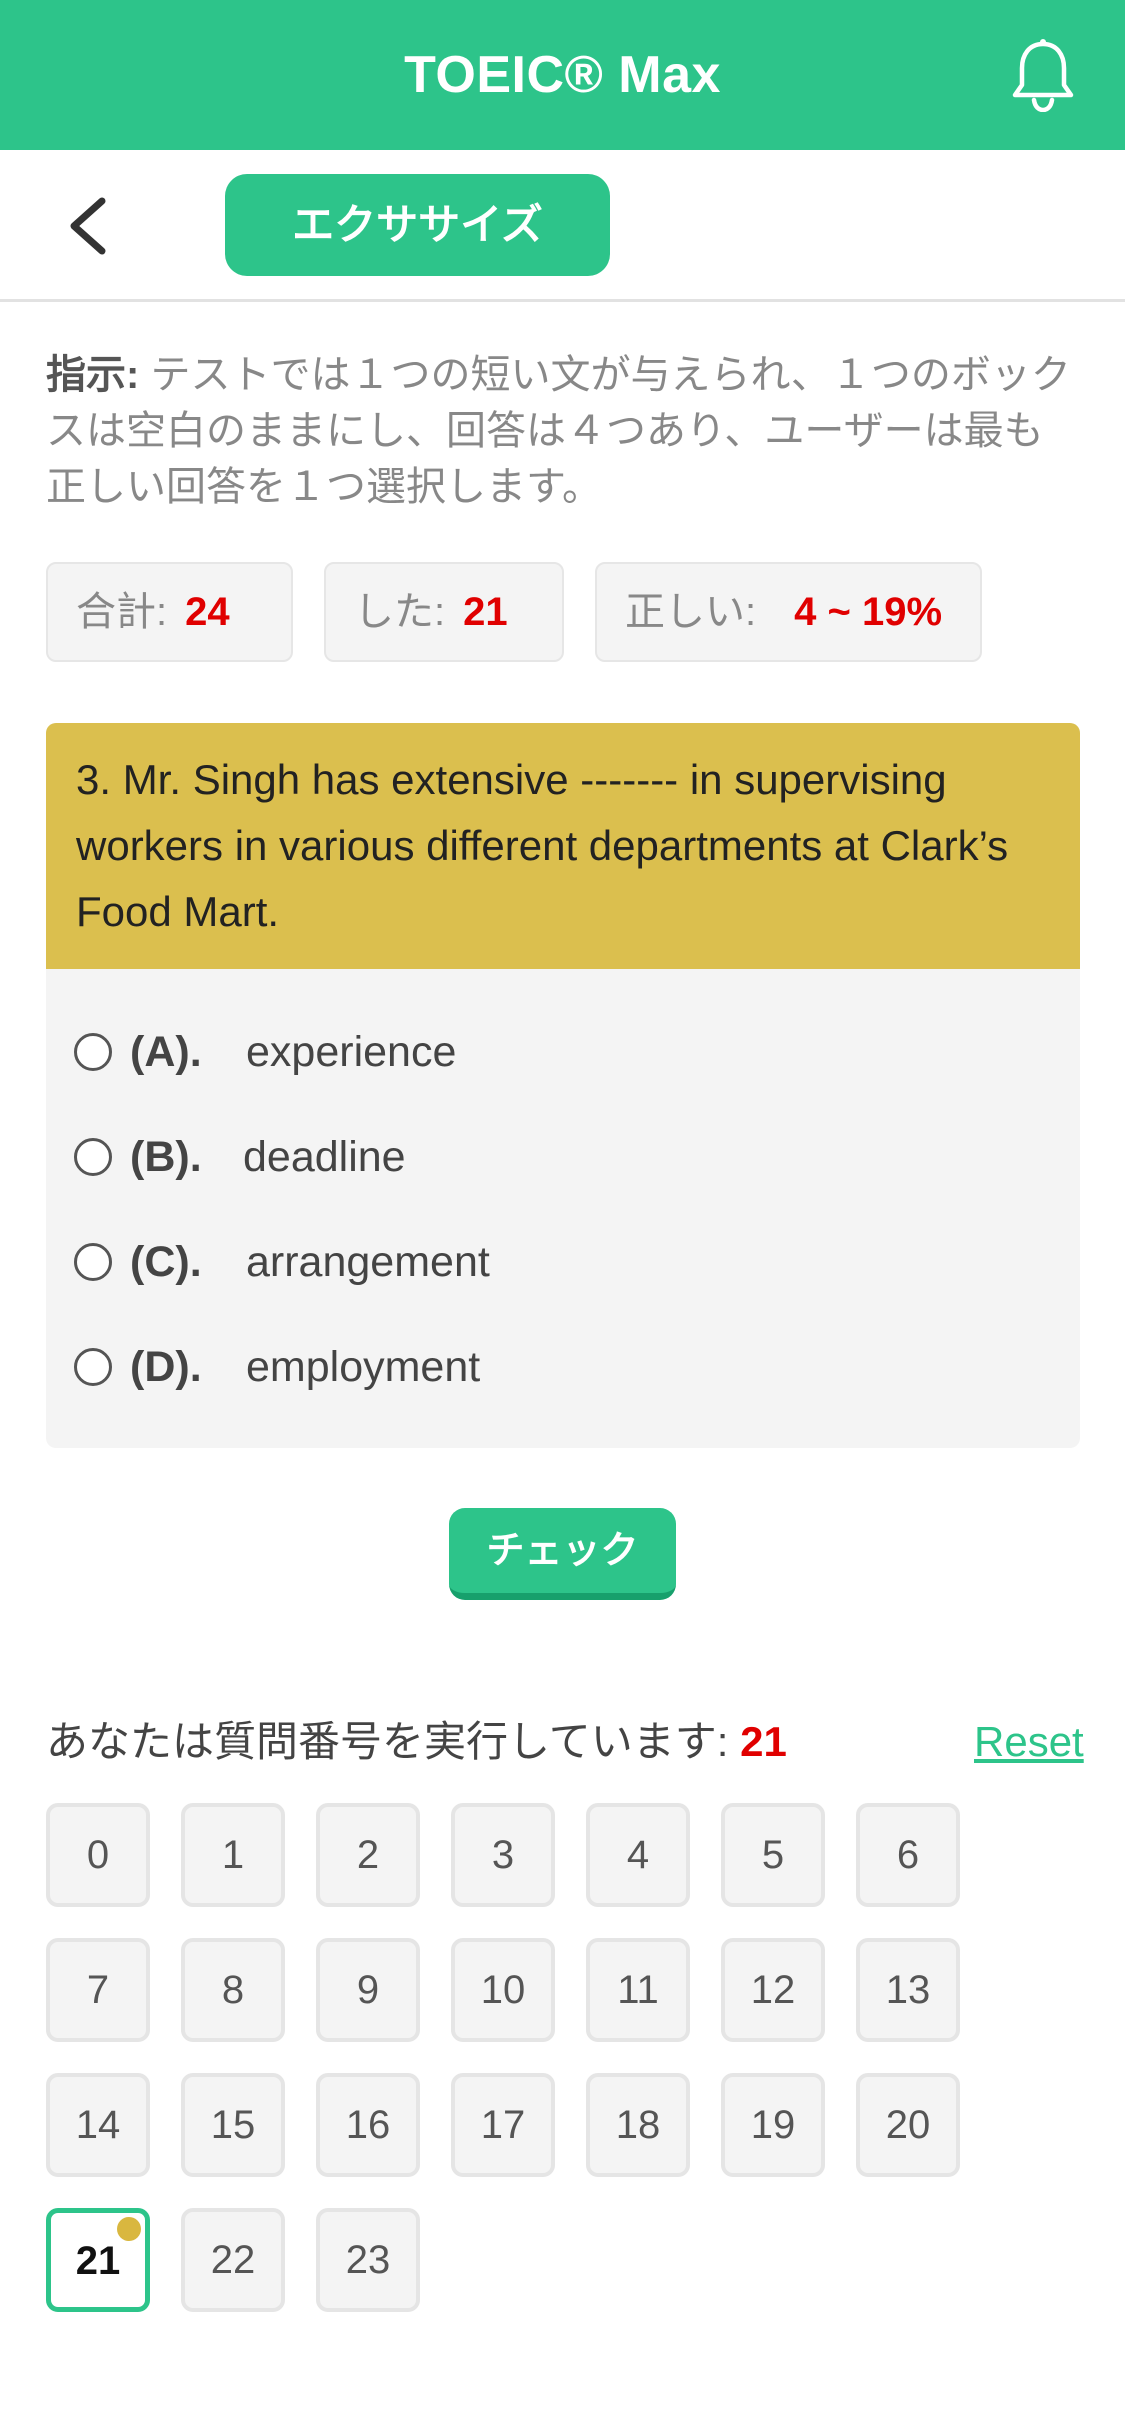 The height and width of the screenshot is (2436, 1125). Describe the element at coordinates (233, 1855) in the screenshot. I see `question-number-button: 1` at that location.